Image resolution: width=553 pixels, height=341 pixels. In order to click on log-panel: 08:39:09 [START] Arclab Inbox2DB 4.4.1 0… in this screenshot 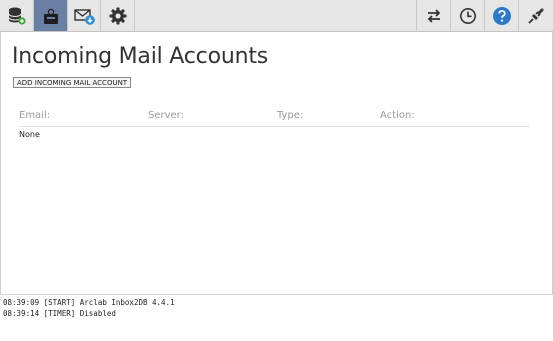, I will do `click(276, 317)`.